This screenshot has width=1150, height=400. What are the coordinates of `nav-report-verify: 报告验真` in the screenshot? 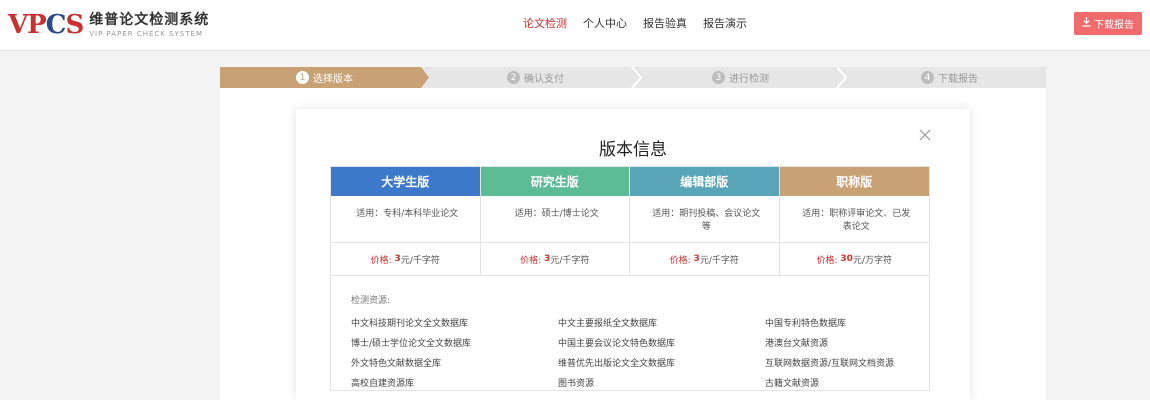 It's located at (665, 24).